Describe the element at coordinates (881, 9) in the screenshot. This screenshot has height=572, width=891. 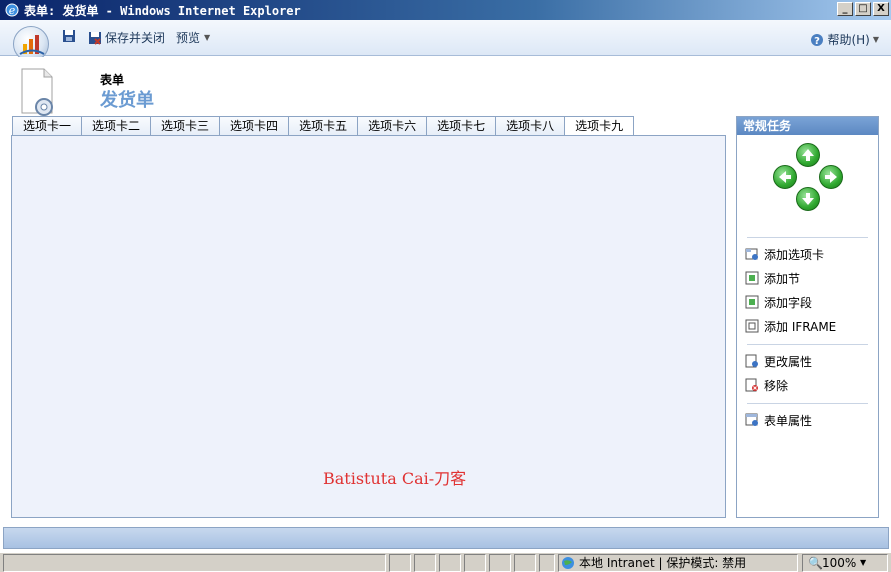
I see `close-button: X` at that location.